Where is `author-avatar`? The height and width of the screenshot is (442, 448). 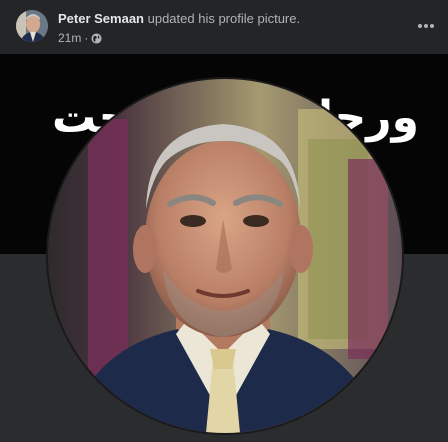
author-avatar is located at coordinates (32, 26).